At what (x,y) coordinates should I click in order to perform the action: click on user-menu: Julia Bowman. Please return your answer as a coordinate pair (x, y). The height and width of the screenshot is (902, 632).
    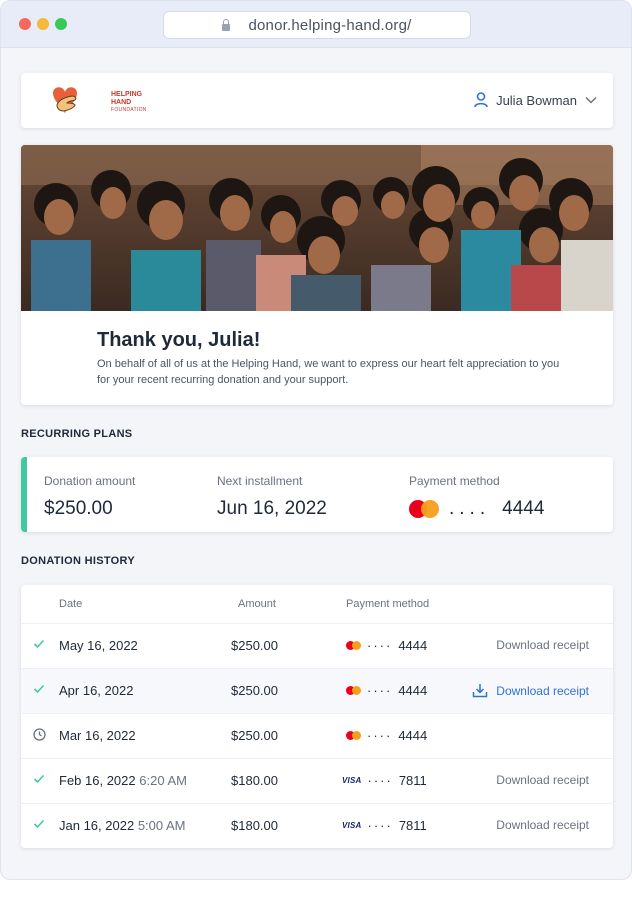
    Looking at the image, I should click on (535, 100).